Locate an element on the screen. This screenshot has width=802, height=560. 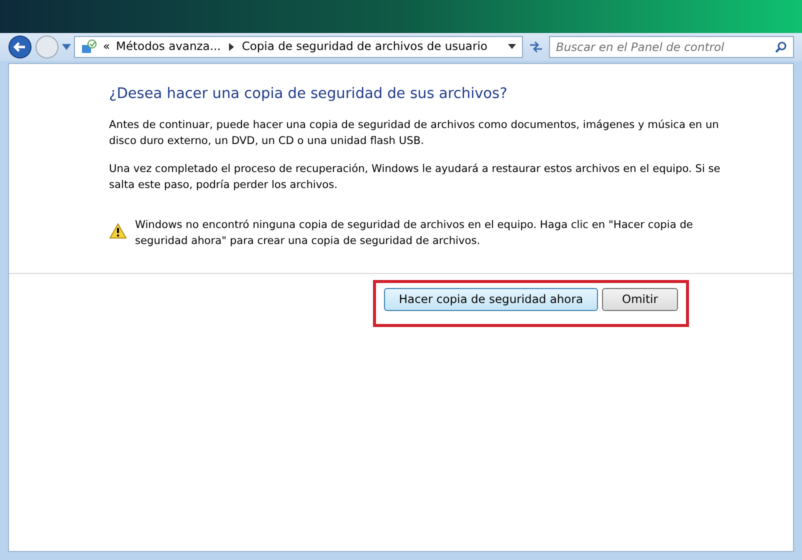
page-heading: ¿Desea hacer una copia de seguridad de sus archivos? is located at coordinates (308, 95).